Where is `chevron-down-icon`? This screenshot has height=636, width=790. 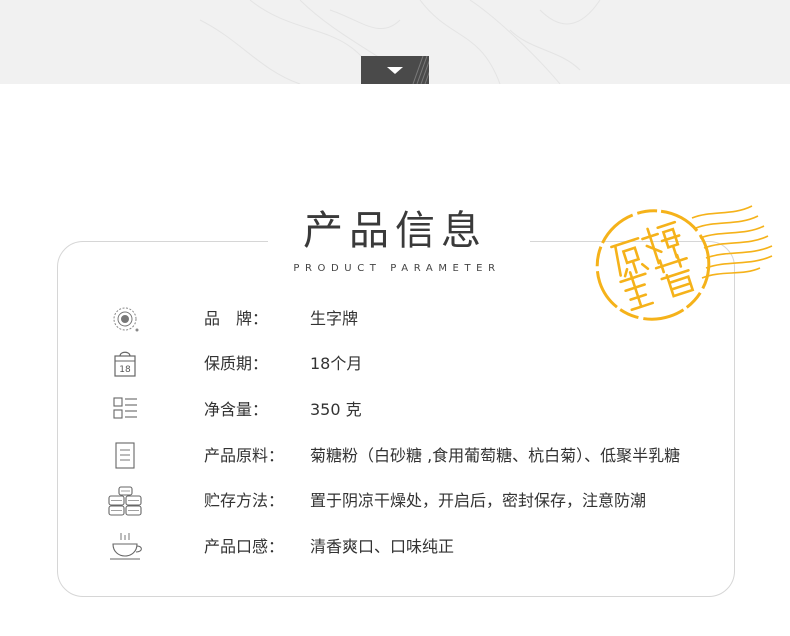 chevron-down-icon is located at coordinates (395, 70).